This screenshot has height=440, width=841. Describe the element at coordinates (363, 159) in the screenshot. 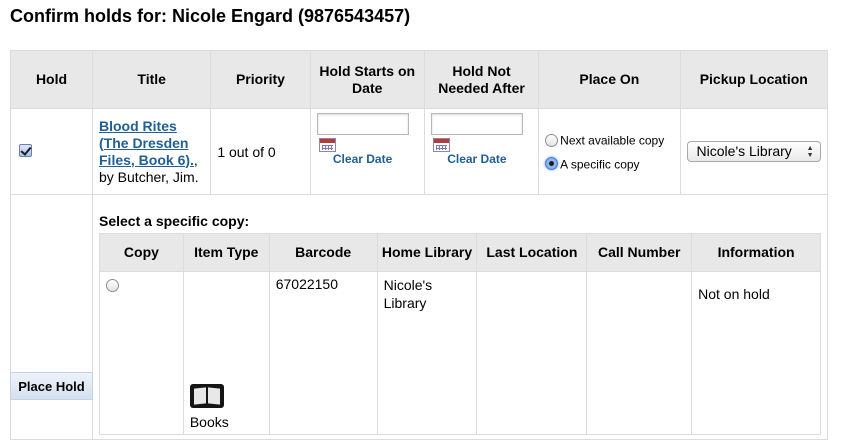

I see `clear-start-date-link: Clear Date` at that location.